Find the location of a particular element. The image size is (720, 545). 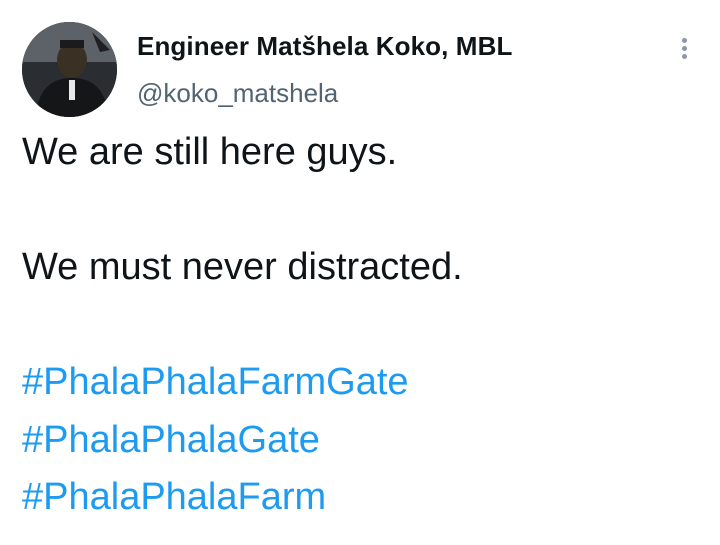

hashtag-link: #PhalaPhalaGate is located at coordinates (362, 441).